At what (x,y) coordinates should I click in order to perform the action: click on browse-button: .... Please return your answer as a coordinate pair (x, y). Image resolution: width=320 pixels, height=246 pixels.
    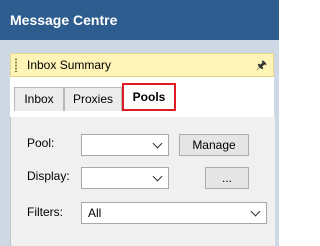
    Looking at the image, I should click on (227, 178).